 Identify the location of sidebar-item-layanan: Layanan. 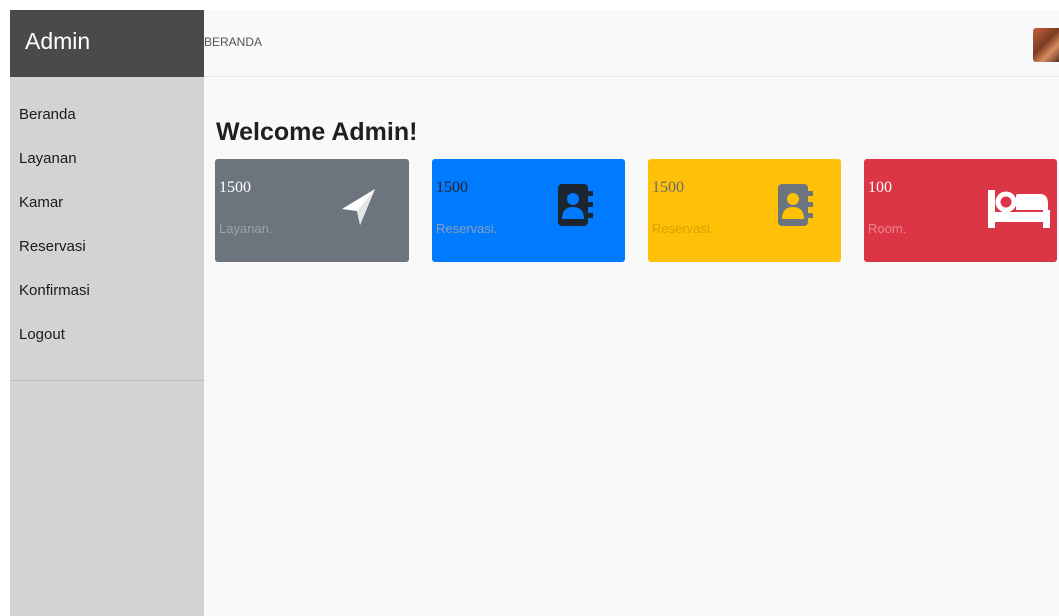
(107, 167).